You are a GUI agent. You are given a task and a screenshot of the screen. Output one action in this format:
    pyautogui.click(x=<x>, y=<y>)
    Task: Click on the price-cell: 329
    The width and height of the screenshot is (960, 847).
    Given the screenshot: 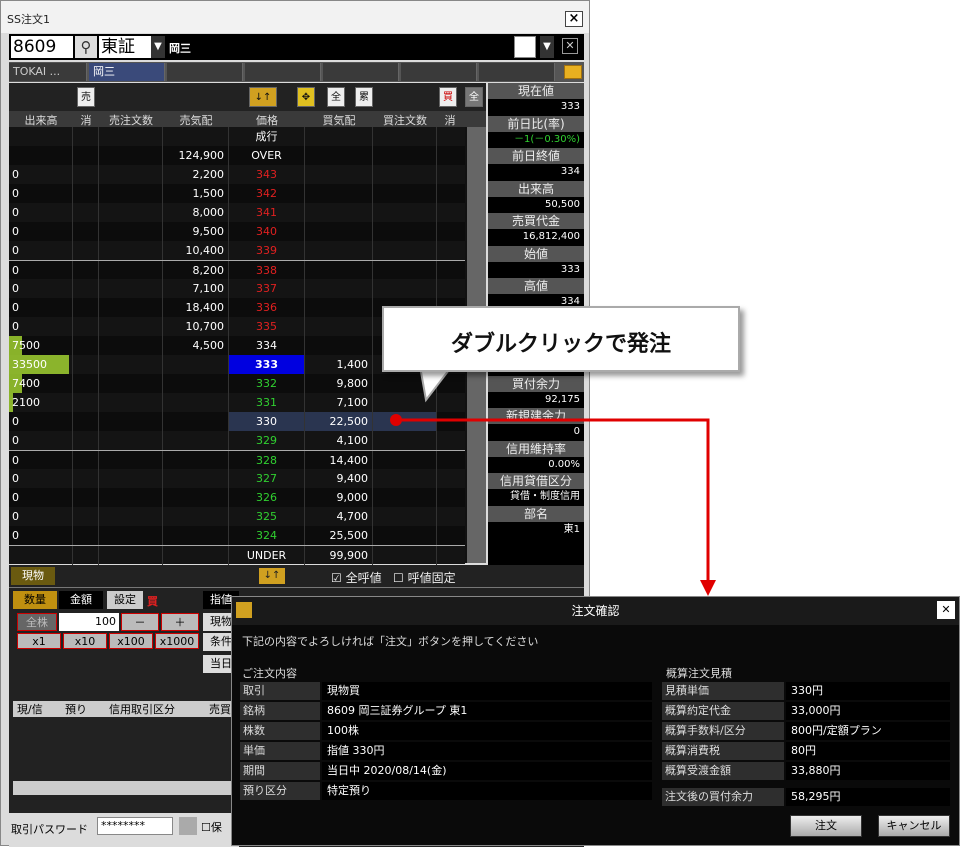 What is the action you would take?
    pyautogui.click(x=267, y=440)
    